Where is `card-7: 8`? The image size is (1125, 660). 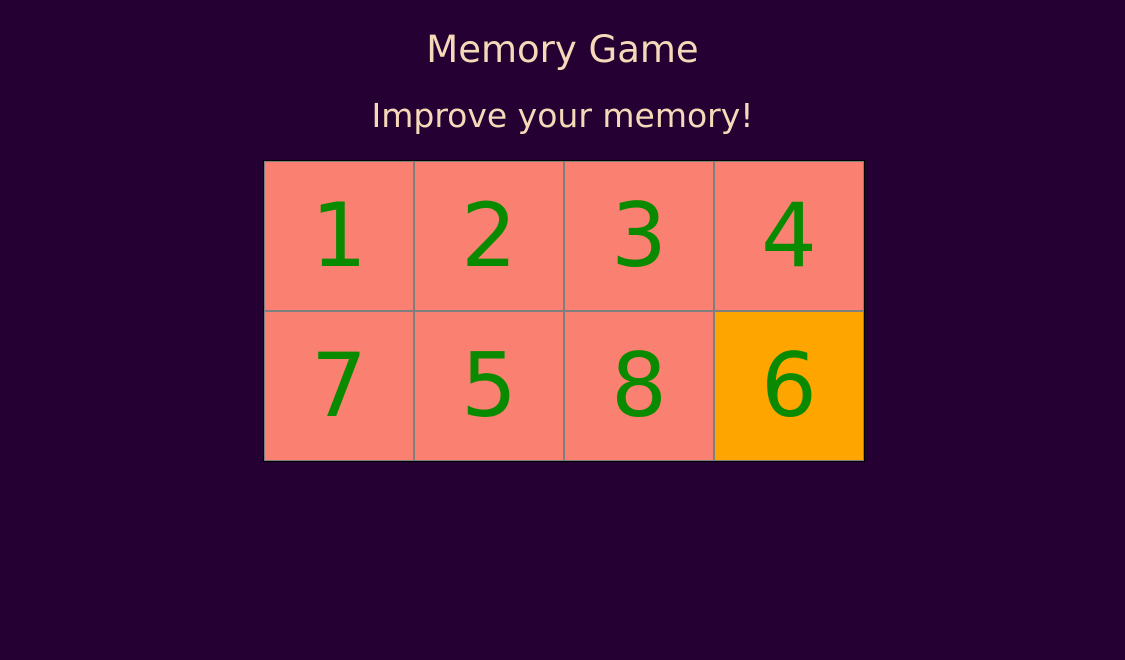
card-7: 8 is located at coordinates (639, 386).